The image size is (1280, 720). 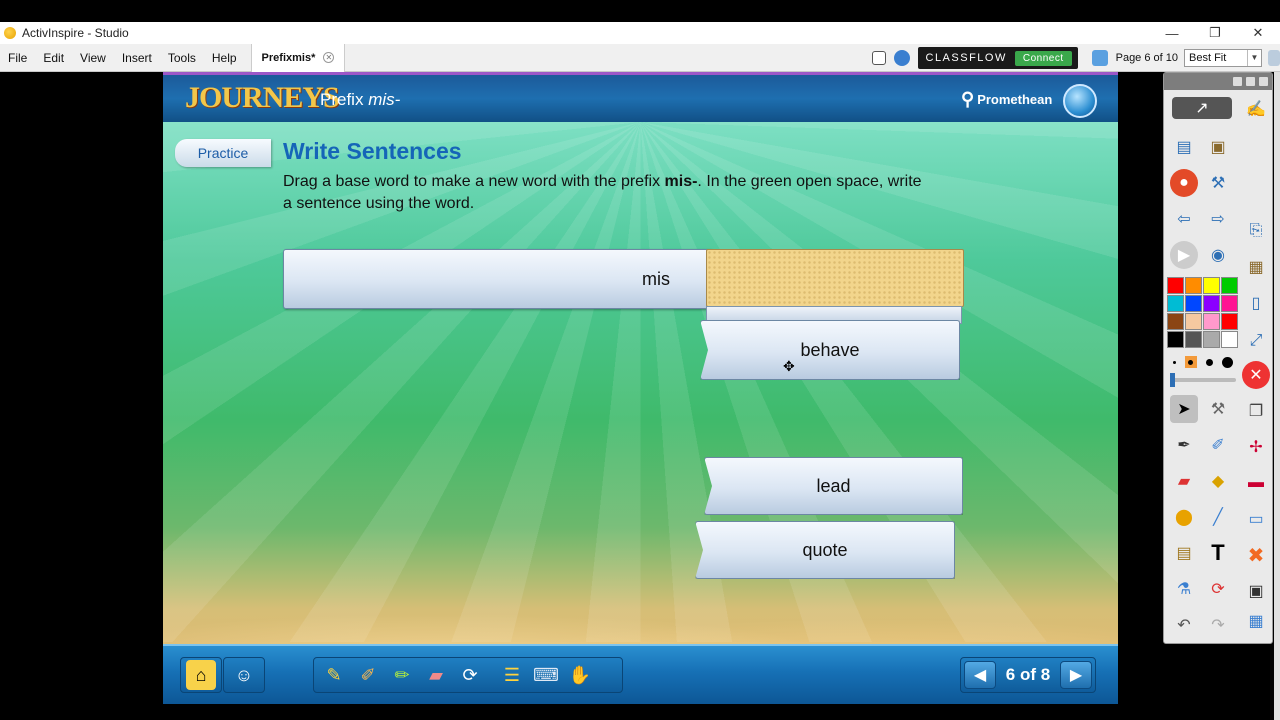 What do you see at coordinates (1256, 375) in the screenshot?
I see `close-circle-icon: ✕` at bounding box center [1256, 375].